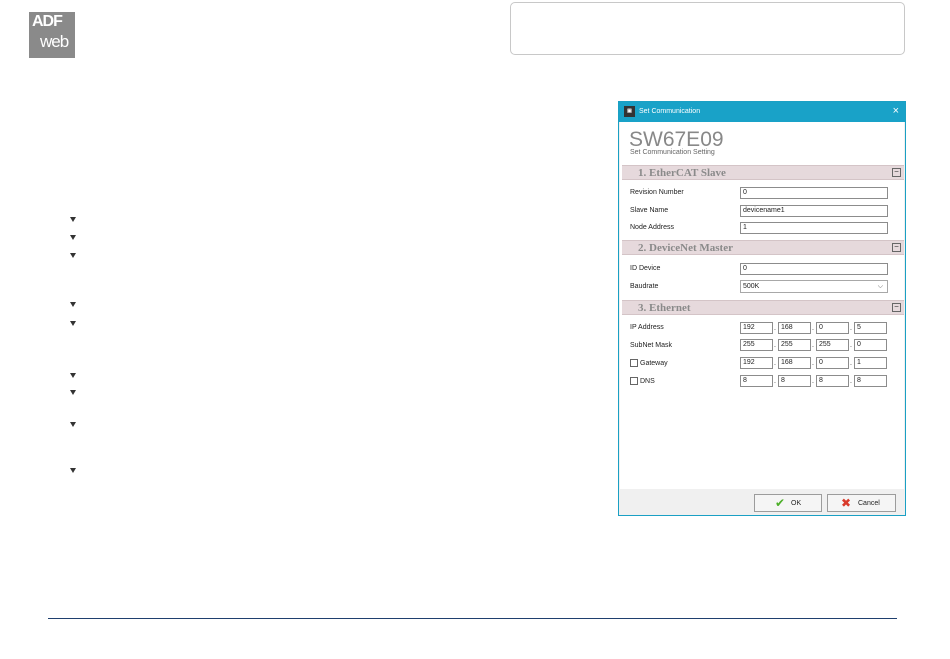  What do you see at coordinates (707, 28) in the screenshot?
I see `header-box` at bounding box center [707, 28].